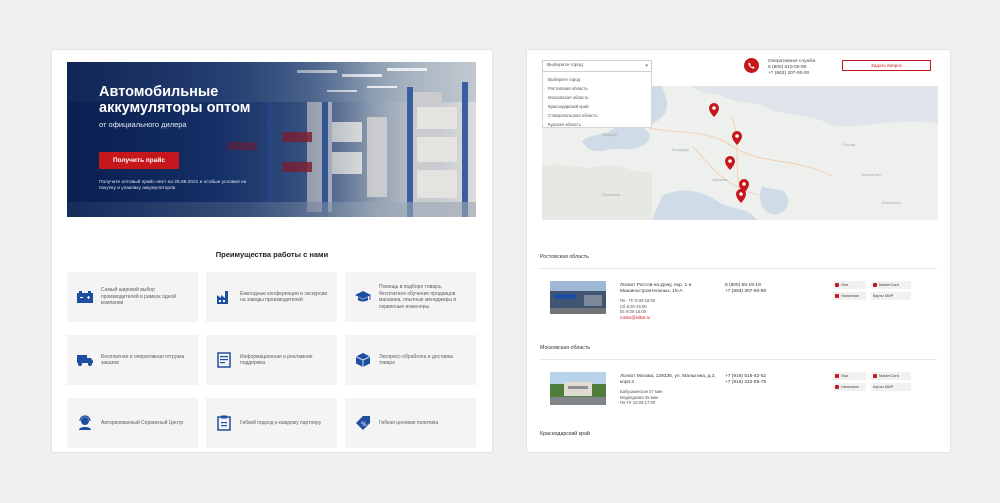 The image size is (1000, 503). Describe the element at coordinates (597, 88) in the screenshot. I see `city-option: Ростовская область` at that location.